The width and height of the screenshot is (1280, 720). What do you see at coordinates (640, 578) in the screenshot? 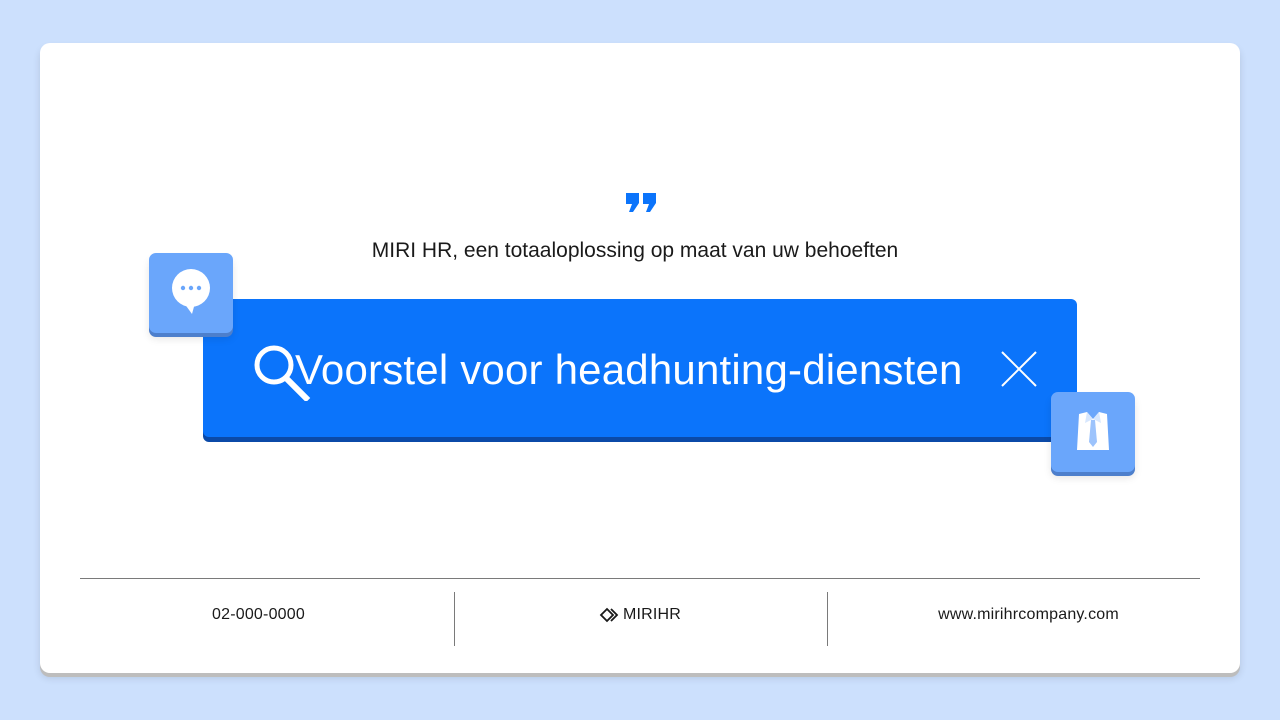
I see `footer-divider` at bounding box center [640, 578].